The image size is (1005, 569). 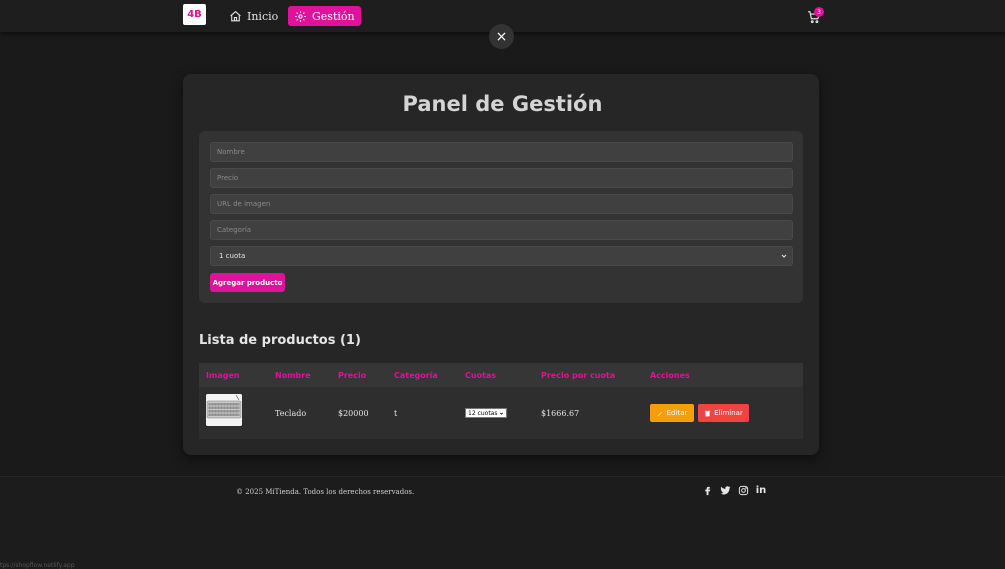 I want to click on column-header-precio-por-cuota: Precio por cuota, so click(x=578, y=375).